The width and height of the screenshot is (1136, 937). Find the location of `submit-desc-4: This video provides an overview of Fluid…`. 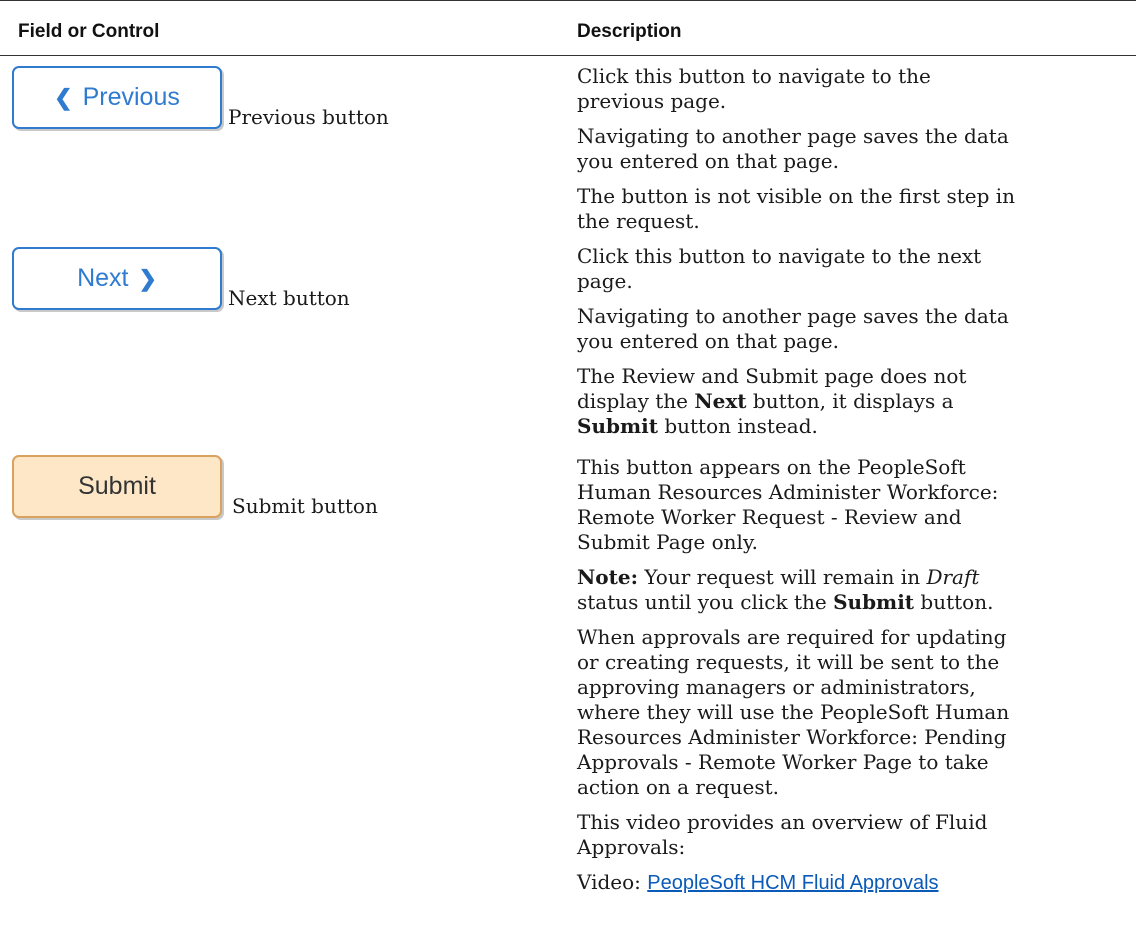

submit-desc-4: This video provides an overview of Fluid… is located at coordinates (782, 834).